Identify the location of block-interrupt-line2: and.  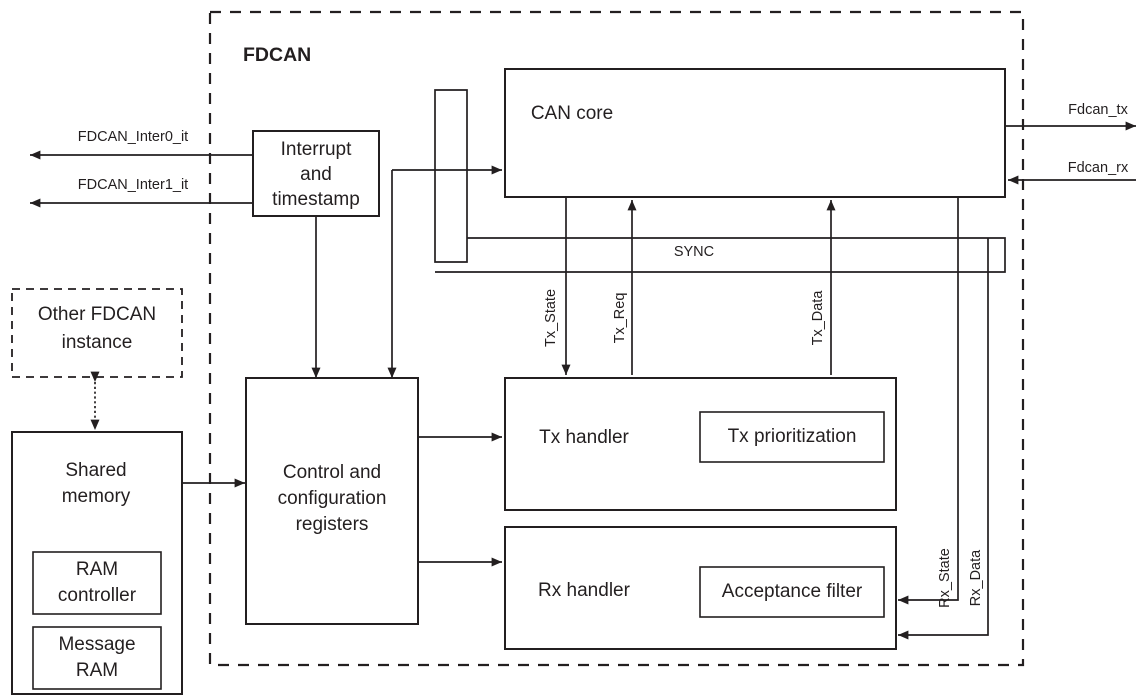
(316, 174).